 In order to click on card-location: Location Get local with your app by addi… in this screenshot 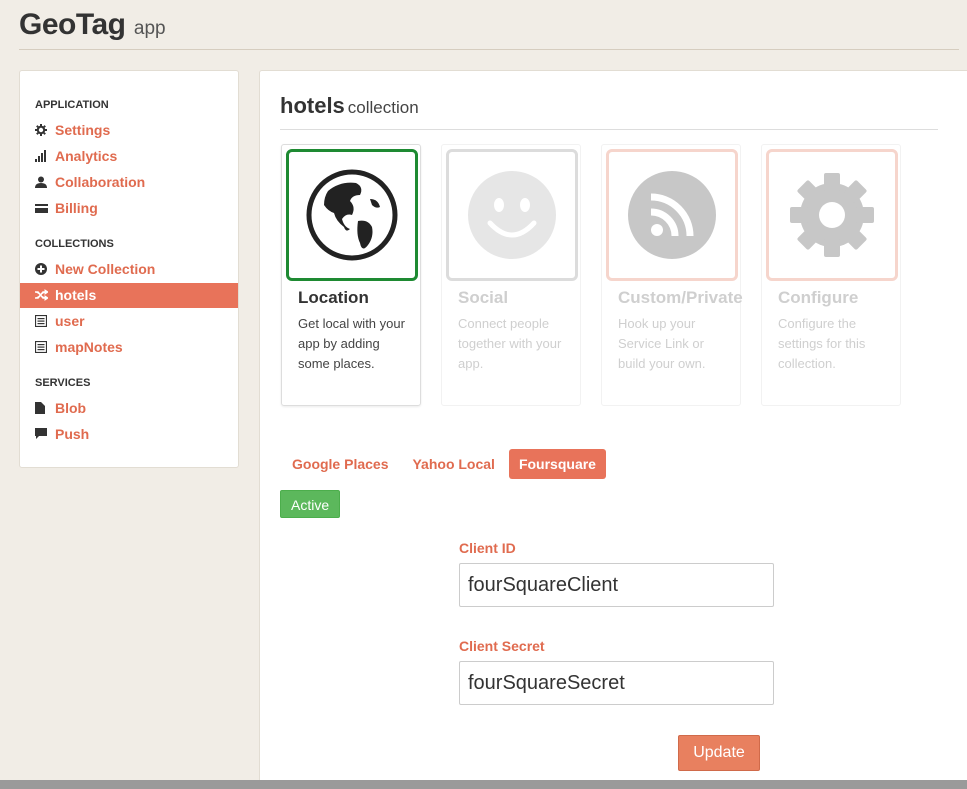, I will do `click(351, 275)`.